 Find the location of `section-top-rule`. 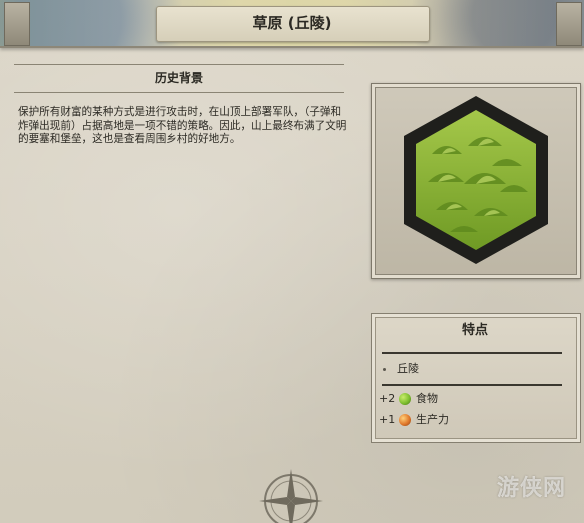

section-top-rule is located at coordinates (179, 64).